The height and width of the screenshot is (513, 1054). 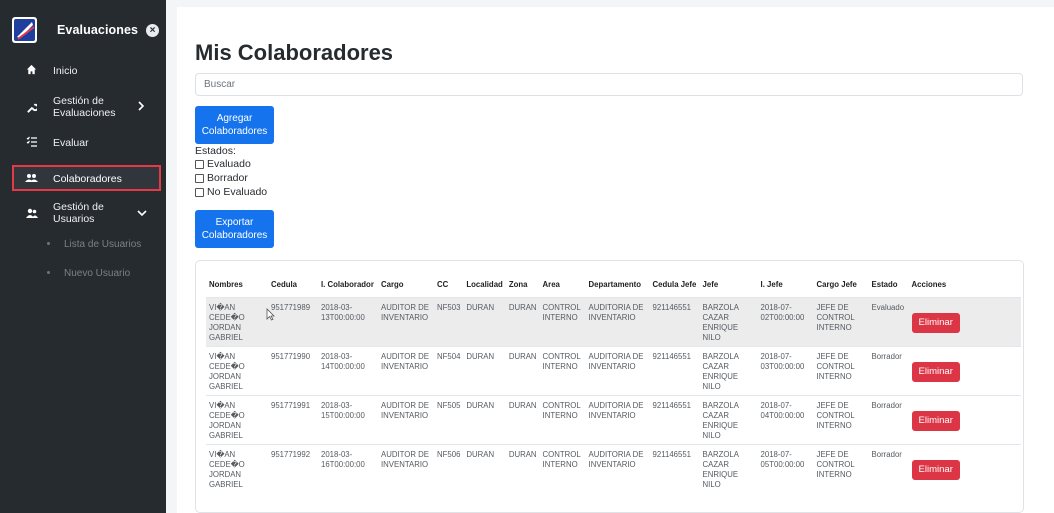 What do you see at coordinates (785, 468) in the screenshot?
I see `cell-i-jefe: 2018-07- 05T00:00:00` at bounding box center [785, 468].